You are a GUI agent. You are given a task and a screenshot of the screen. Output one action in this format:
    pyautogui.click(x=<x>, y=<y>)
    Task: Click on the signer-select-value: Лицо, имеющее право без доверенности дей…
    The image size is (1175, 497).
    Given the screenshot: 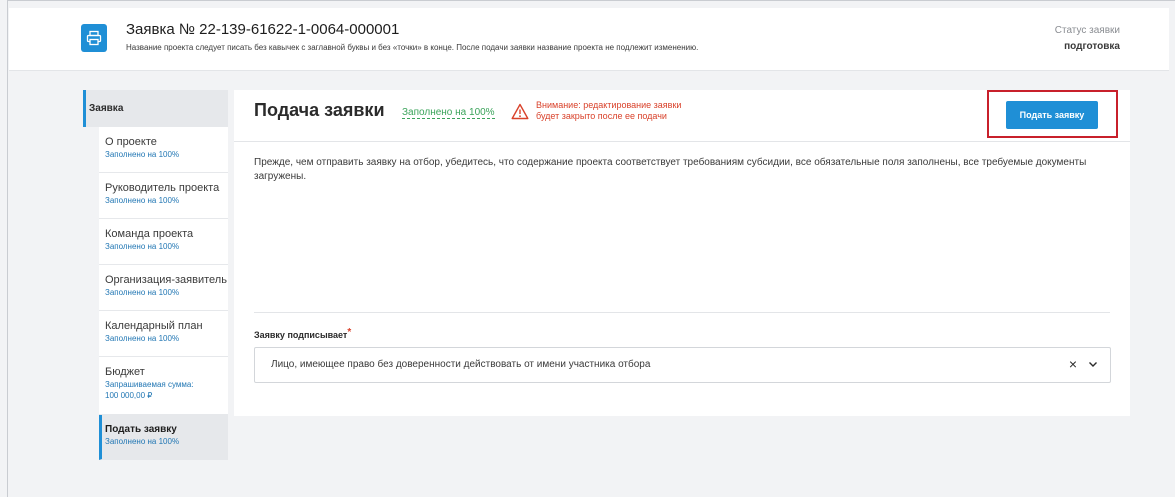 What is the action you would take?
    pyautogui.click(x=461, y=364)
    